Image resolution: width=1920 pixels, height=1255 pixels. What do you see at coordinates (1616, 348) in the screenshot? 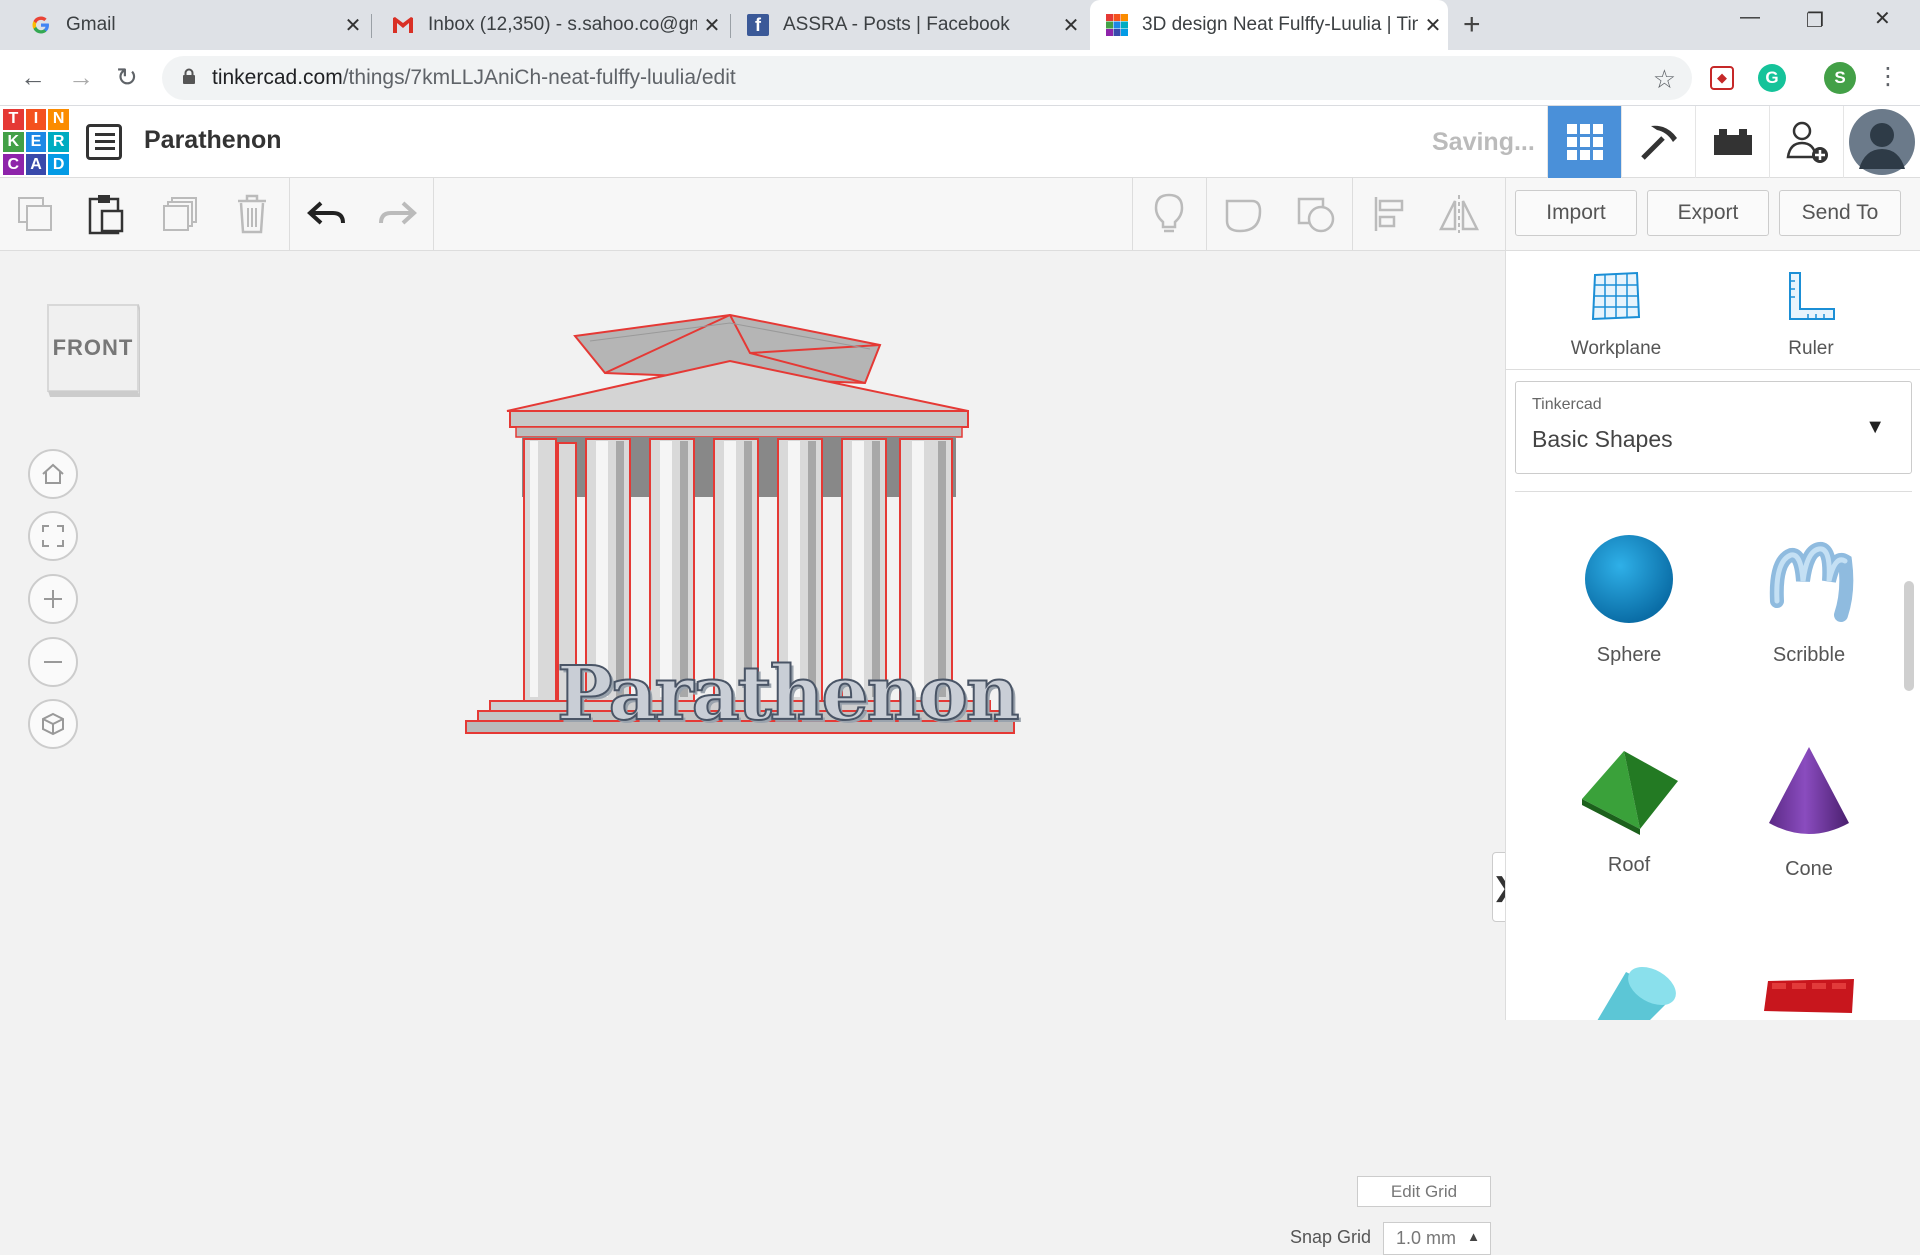
I see `workplane-label: Workplane` at bounding box center [1616, 348].